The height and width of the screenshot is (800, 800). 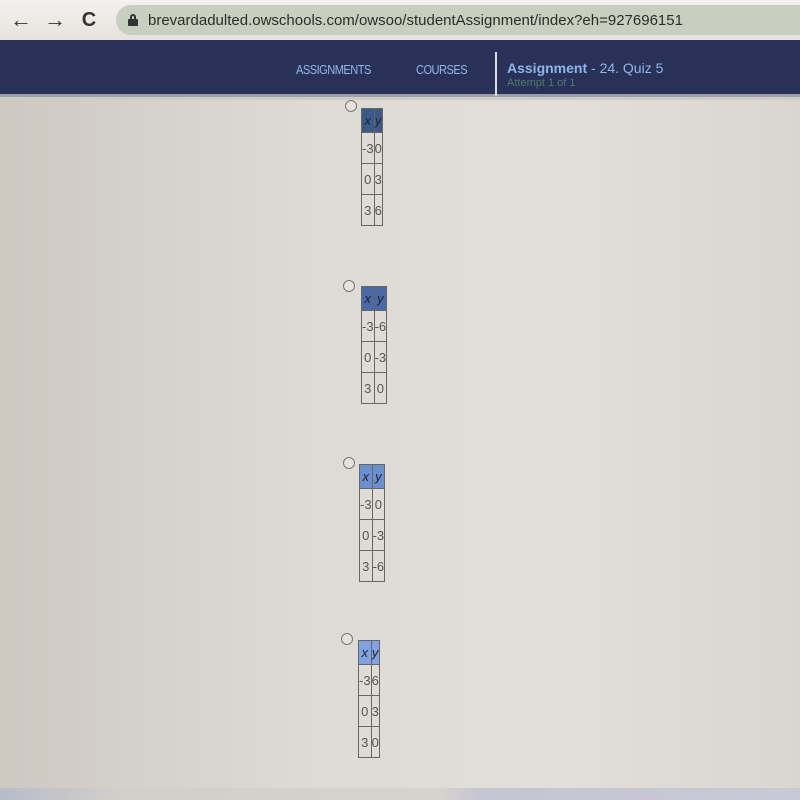 I want to click on xy-table: x y -3 6 03 30, so click(x=369, y=699).